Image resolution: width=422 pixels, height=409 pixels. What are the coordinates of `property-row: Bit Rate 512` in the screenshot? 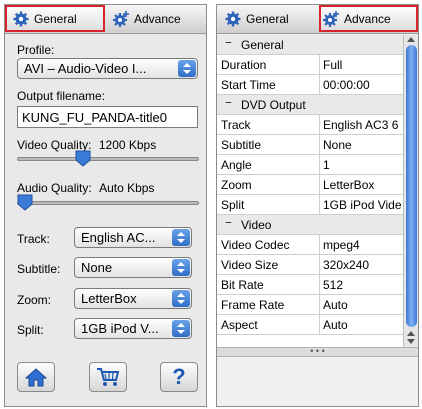 It's located at (310, 285).